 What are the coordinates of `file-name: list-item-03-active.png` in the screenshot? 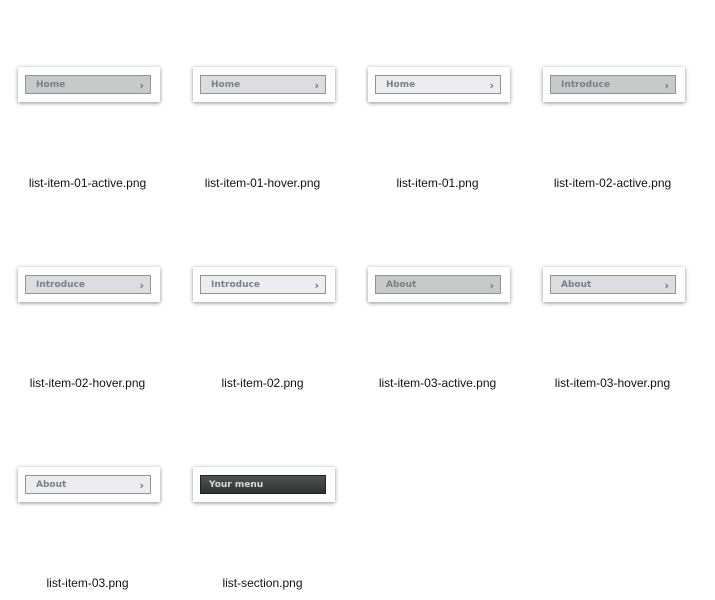 It's located at (437, 383).